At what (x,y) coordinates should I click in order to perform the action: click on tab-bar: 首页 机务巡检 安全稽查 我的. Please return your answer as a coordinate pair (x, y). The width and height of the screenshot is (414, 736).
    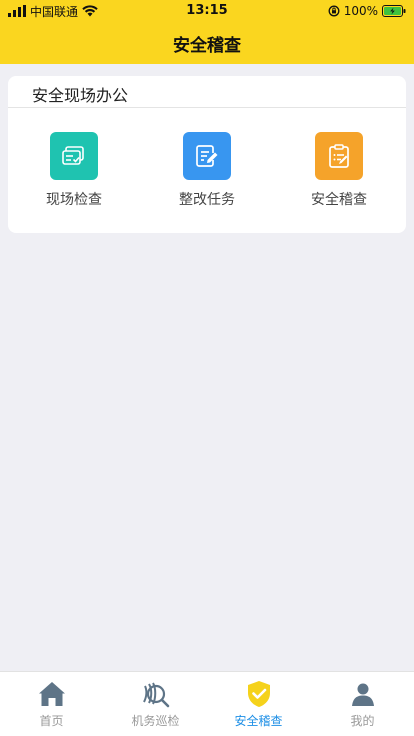
    Looking at the image, I should click on (207, 703).